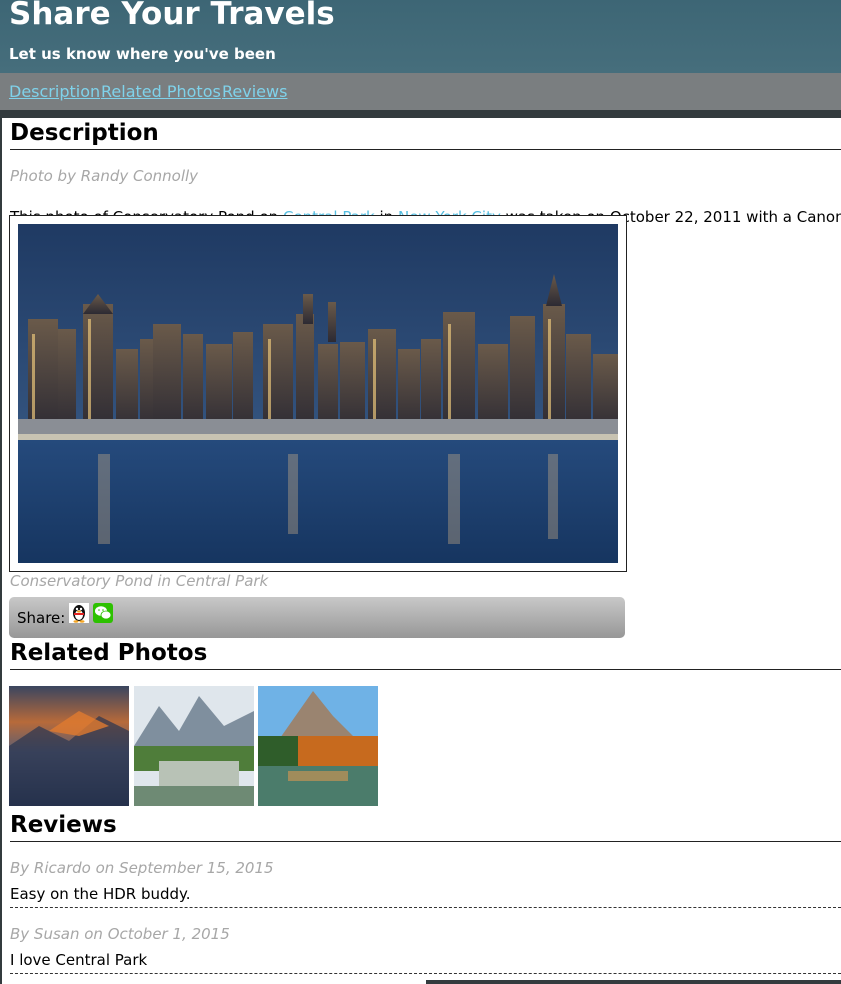 The image size is (841, 984). I want to click on related-photos-heading: Related Photos, so click(425, 654).